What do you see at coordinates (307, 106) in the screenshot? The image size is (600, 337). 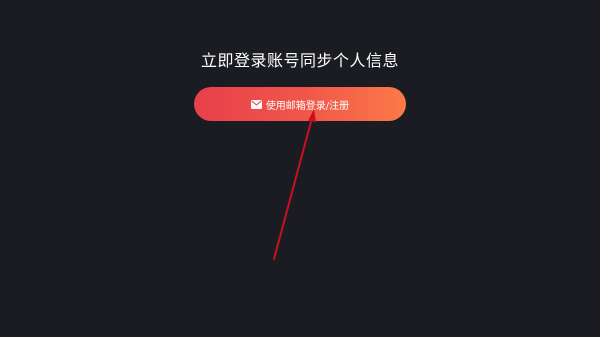 I see `email-login-button-label: 使用邮箱登录/注册` at bounding box center [307, 106].